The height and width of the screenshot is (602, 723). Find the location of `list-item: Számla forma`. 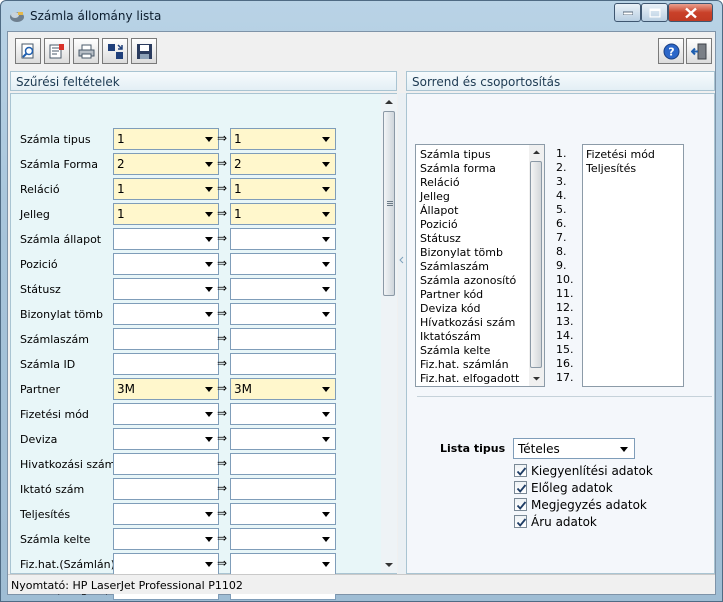

list-item: Számla forma is located at coordinates (458, 168).